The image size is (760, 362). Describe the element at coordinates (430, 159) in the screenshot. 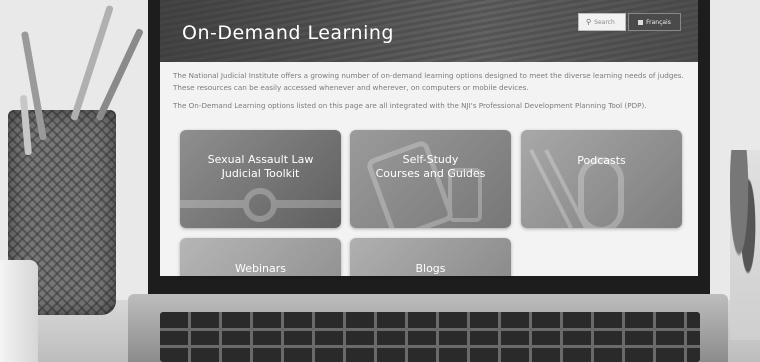

I see `tile-label-line1: Self-Study` at that location.